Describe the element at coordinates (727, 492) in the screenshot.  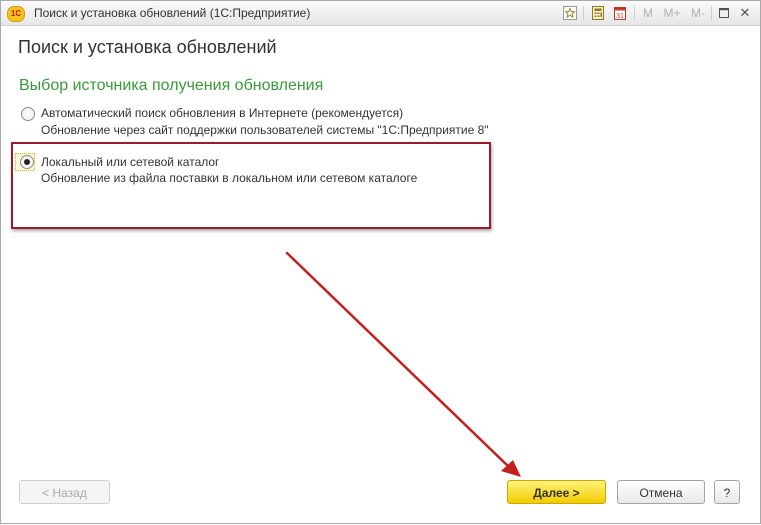
I see `help-button: ?` at that location.